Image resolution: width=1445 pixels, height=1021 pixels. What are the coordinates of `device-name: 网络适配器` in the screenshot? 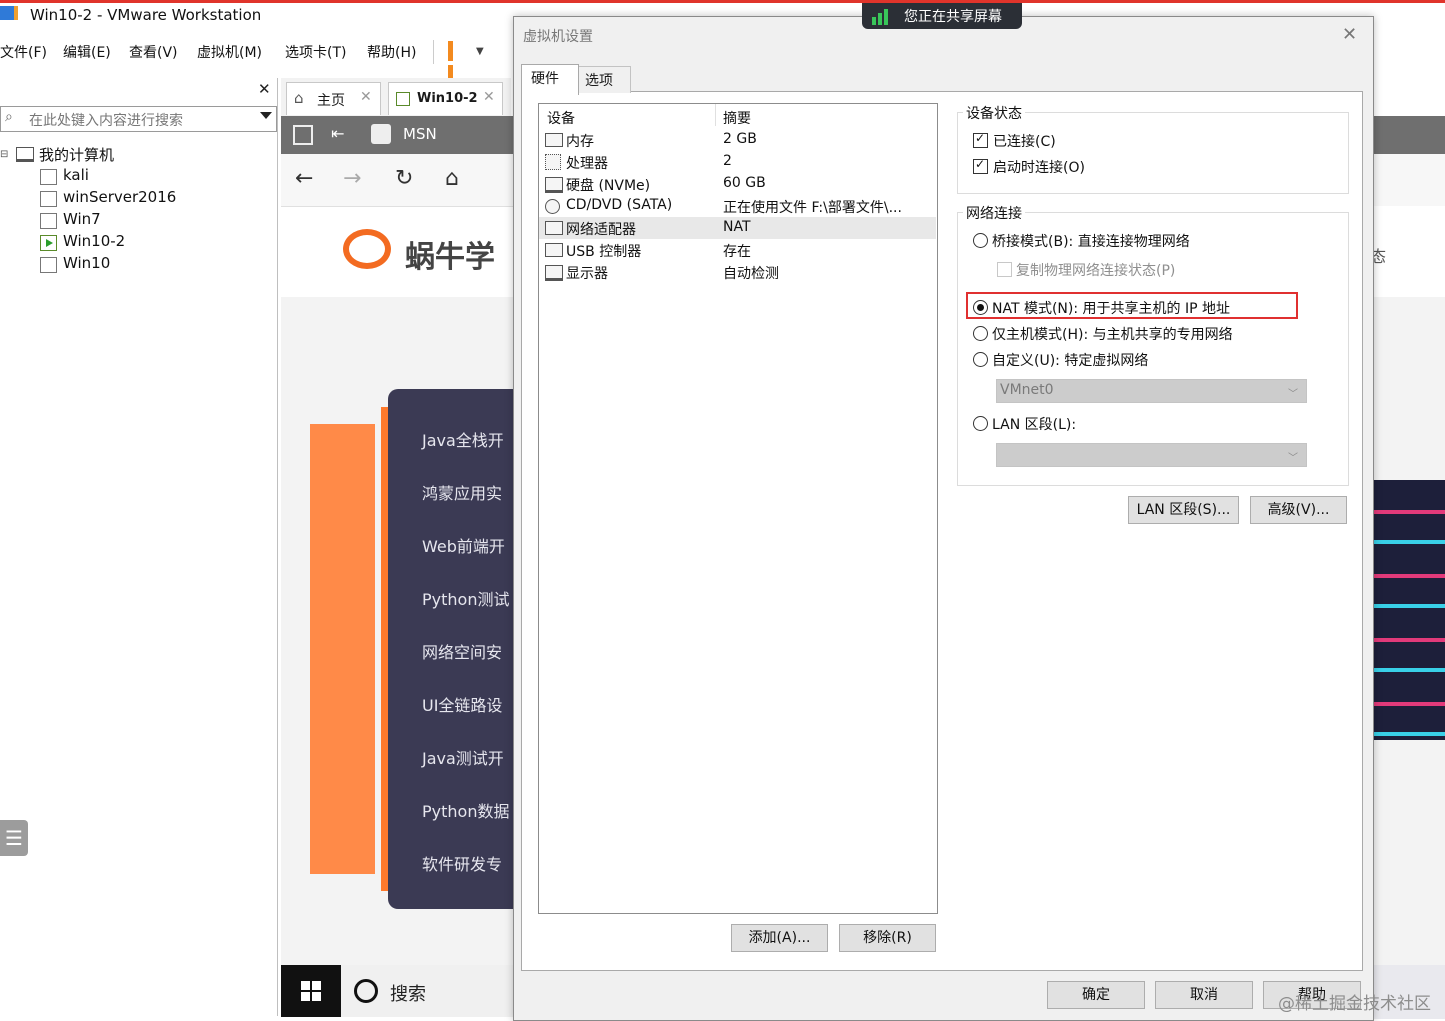 It's located at (601, 230).